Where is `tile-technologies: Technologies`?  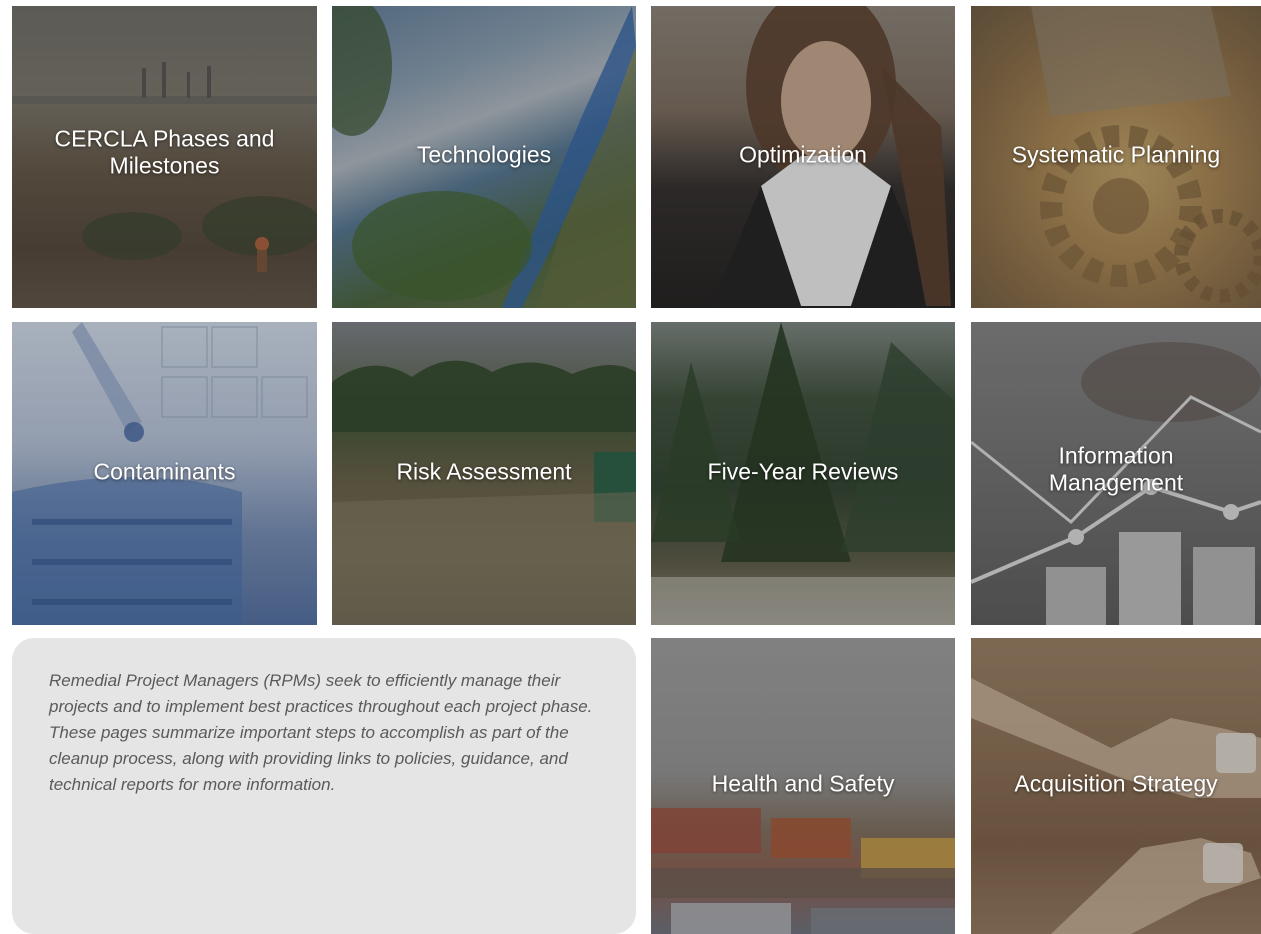
tile-technologies: Technologies is located at coordinates (484, 157).